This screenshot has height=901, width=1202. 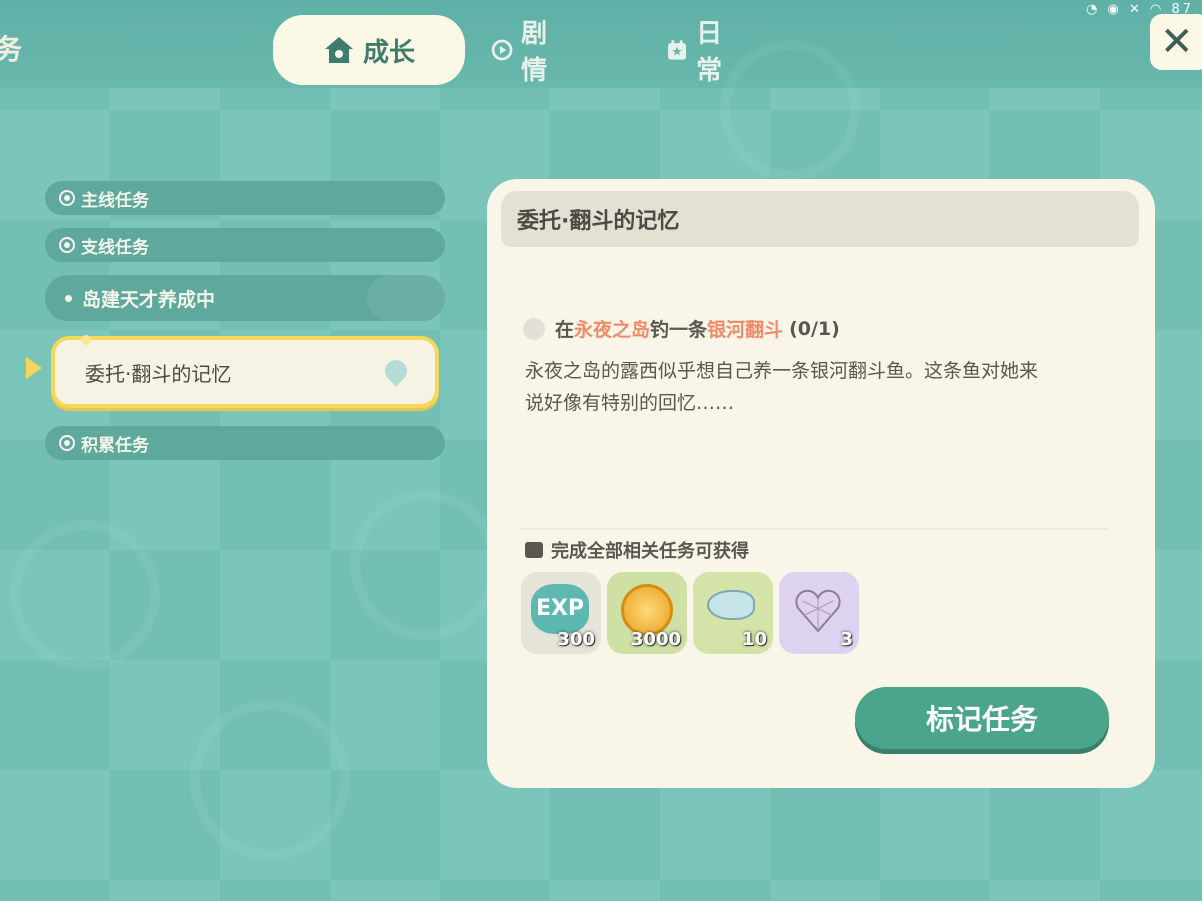 I want to click on category-label: 积累任务, so click(x=115, y=445).